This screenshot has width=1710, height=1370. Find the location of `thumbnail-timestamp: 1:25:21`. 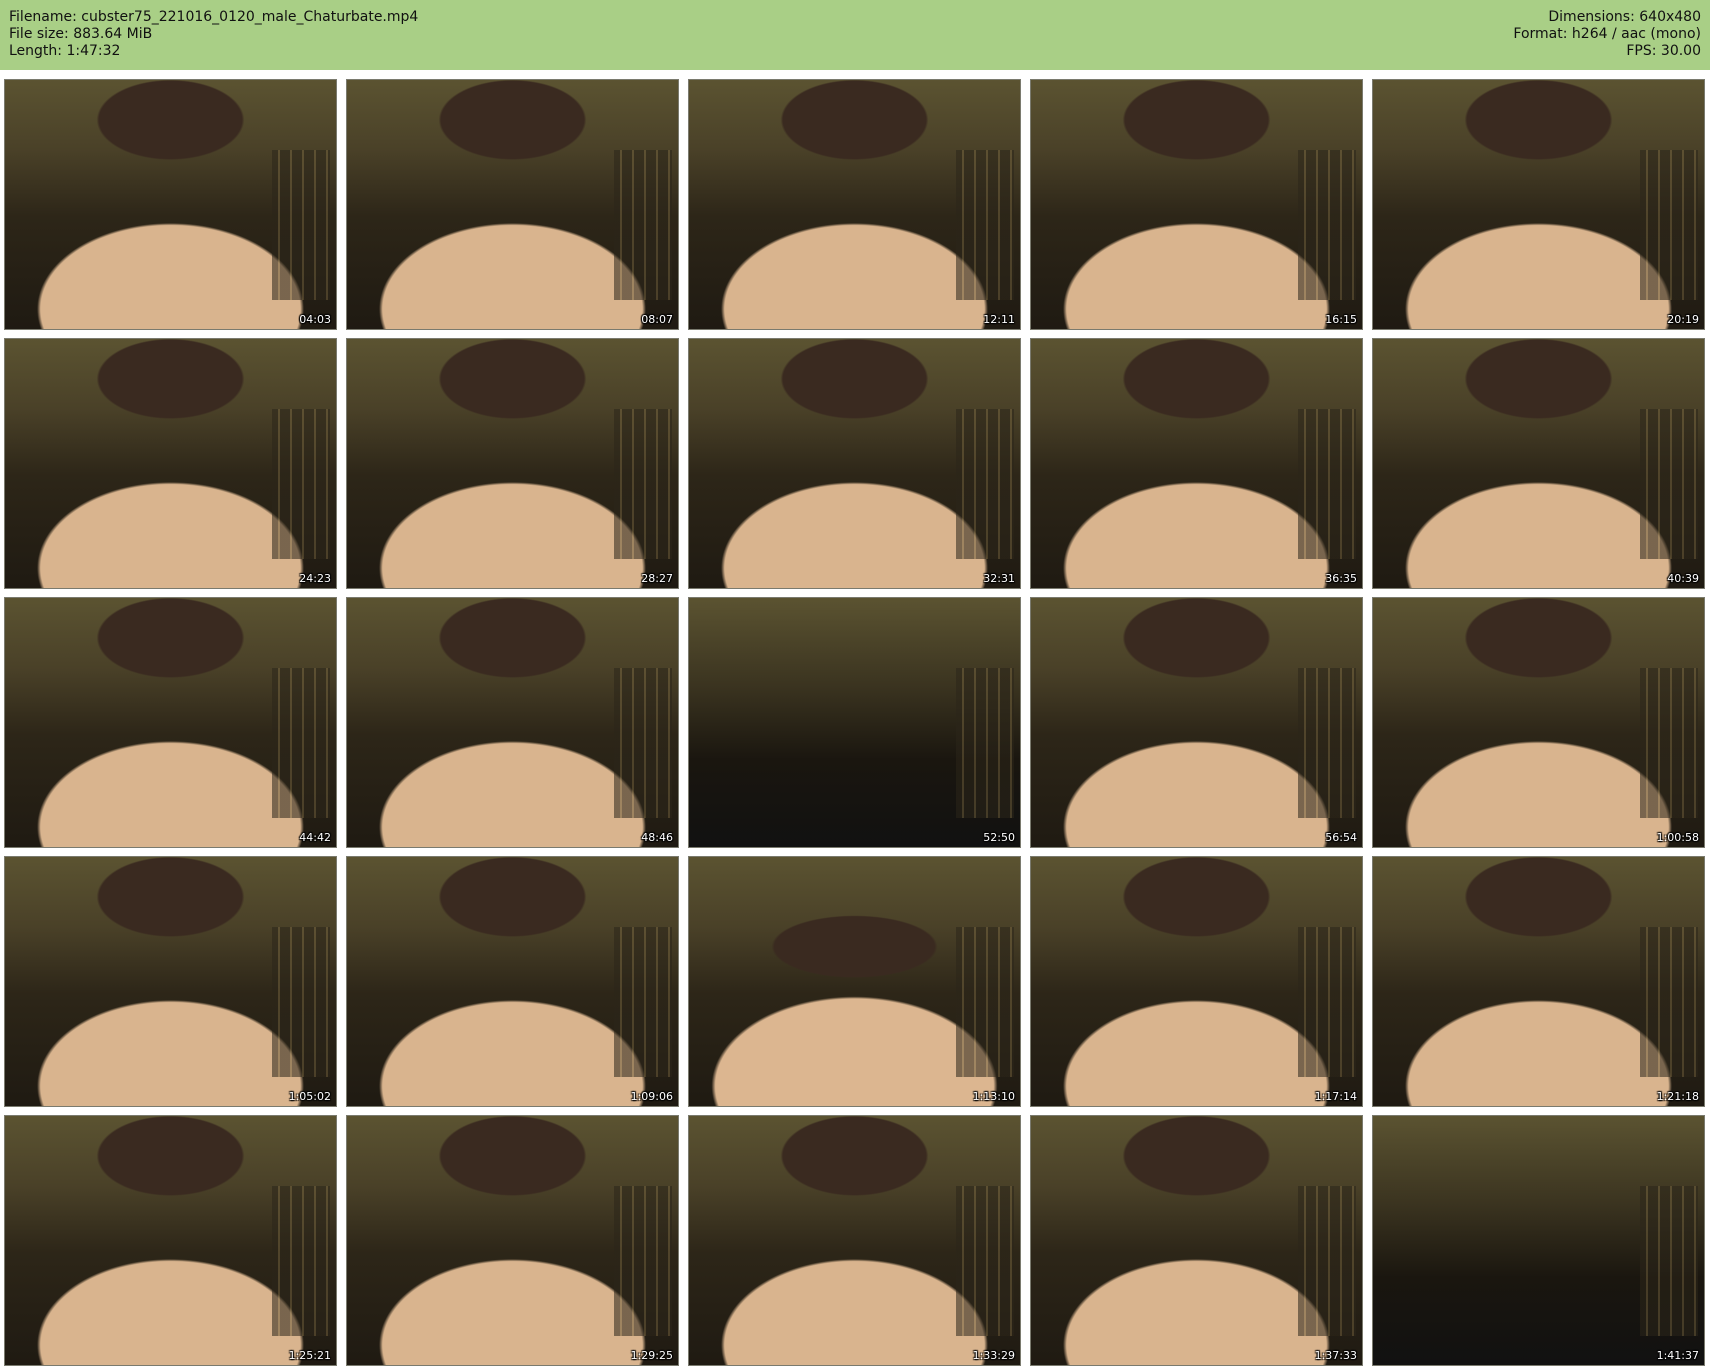

thumbnail-timestamp: 1:25:21 is located at coordinates (309, 1355).